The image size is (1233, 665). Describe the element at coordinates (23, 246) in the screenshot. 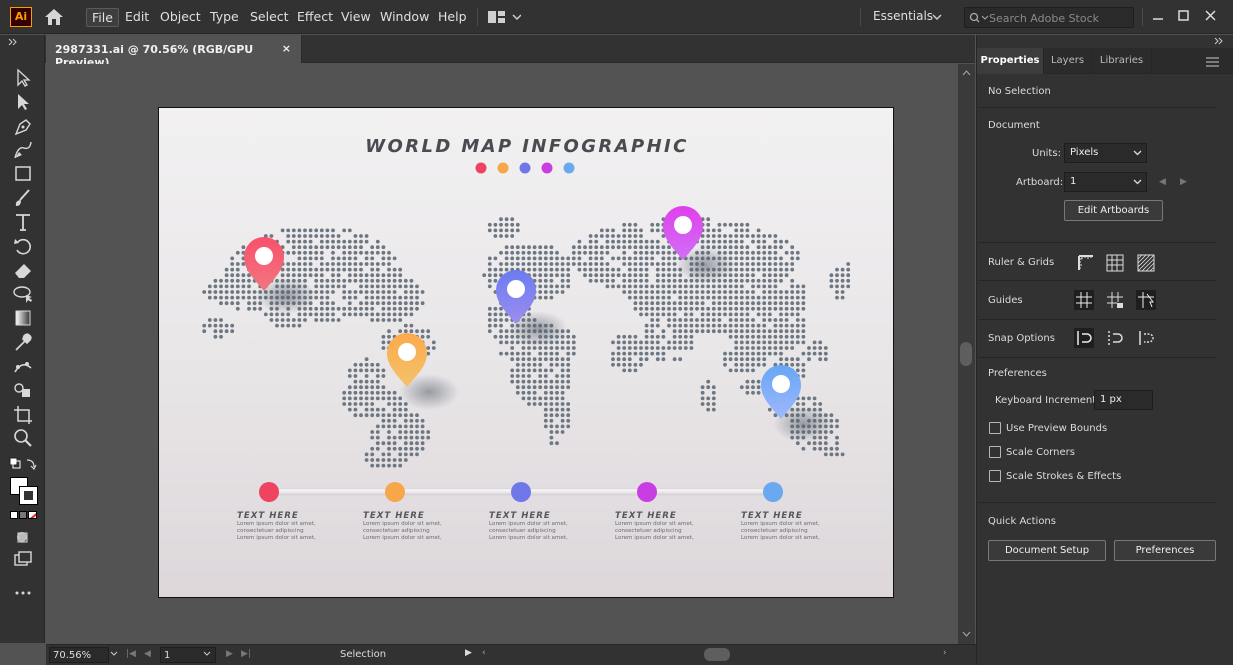

I see `rotate-tool-icon` at that location.